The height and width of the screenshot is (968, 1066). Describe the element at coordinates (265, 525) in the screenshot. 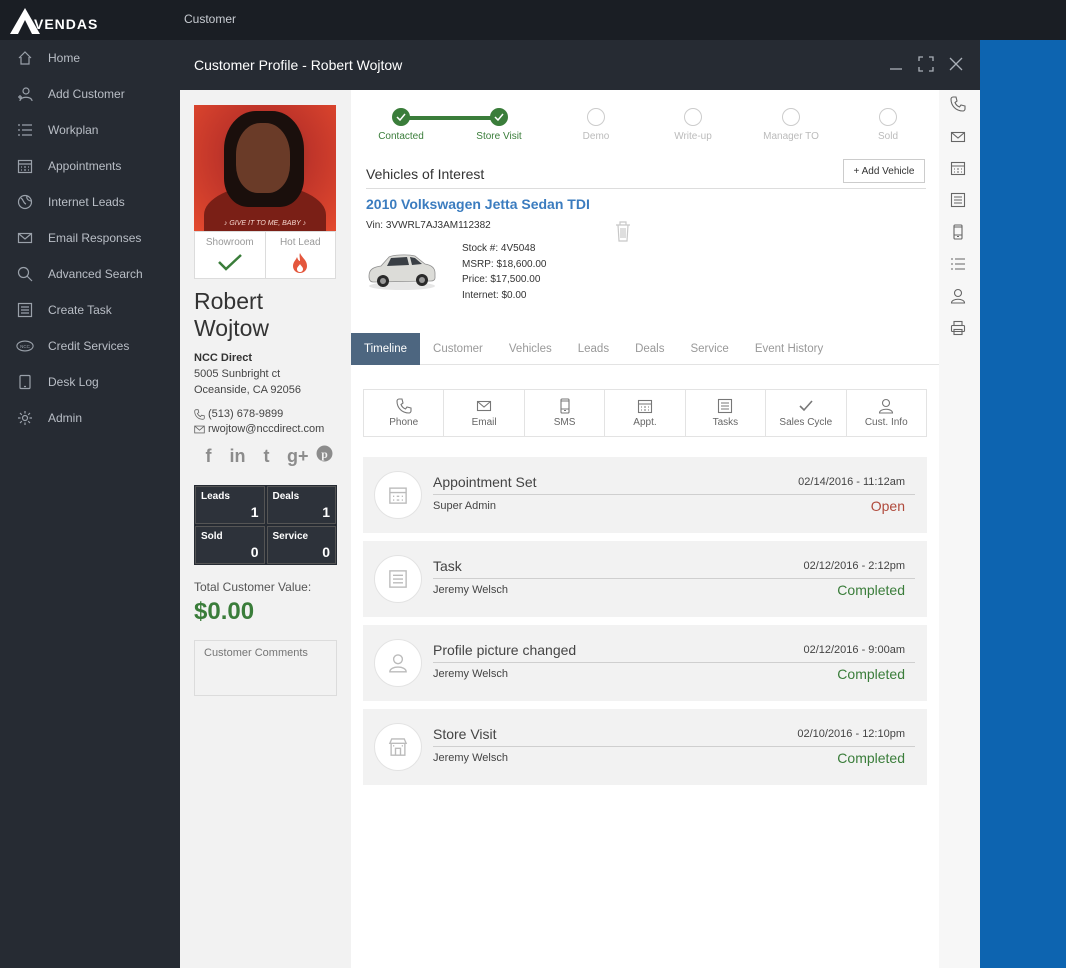

I see `customer-stats: Leads 1 Deals 1 Sold 0 Service 0` at that location.